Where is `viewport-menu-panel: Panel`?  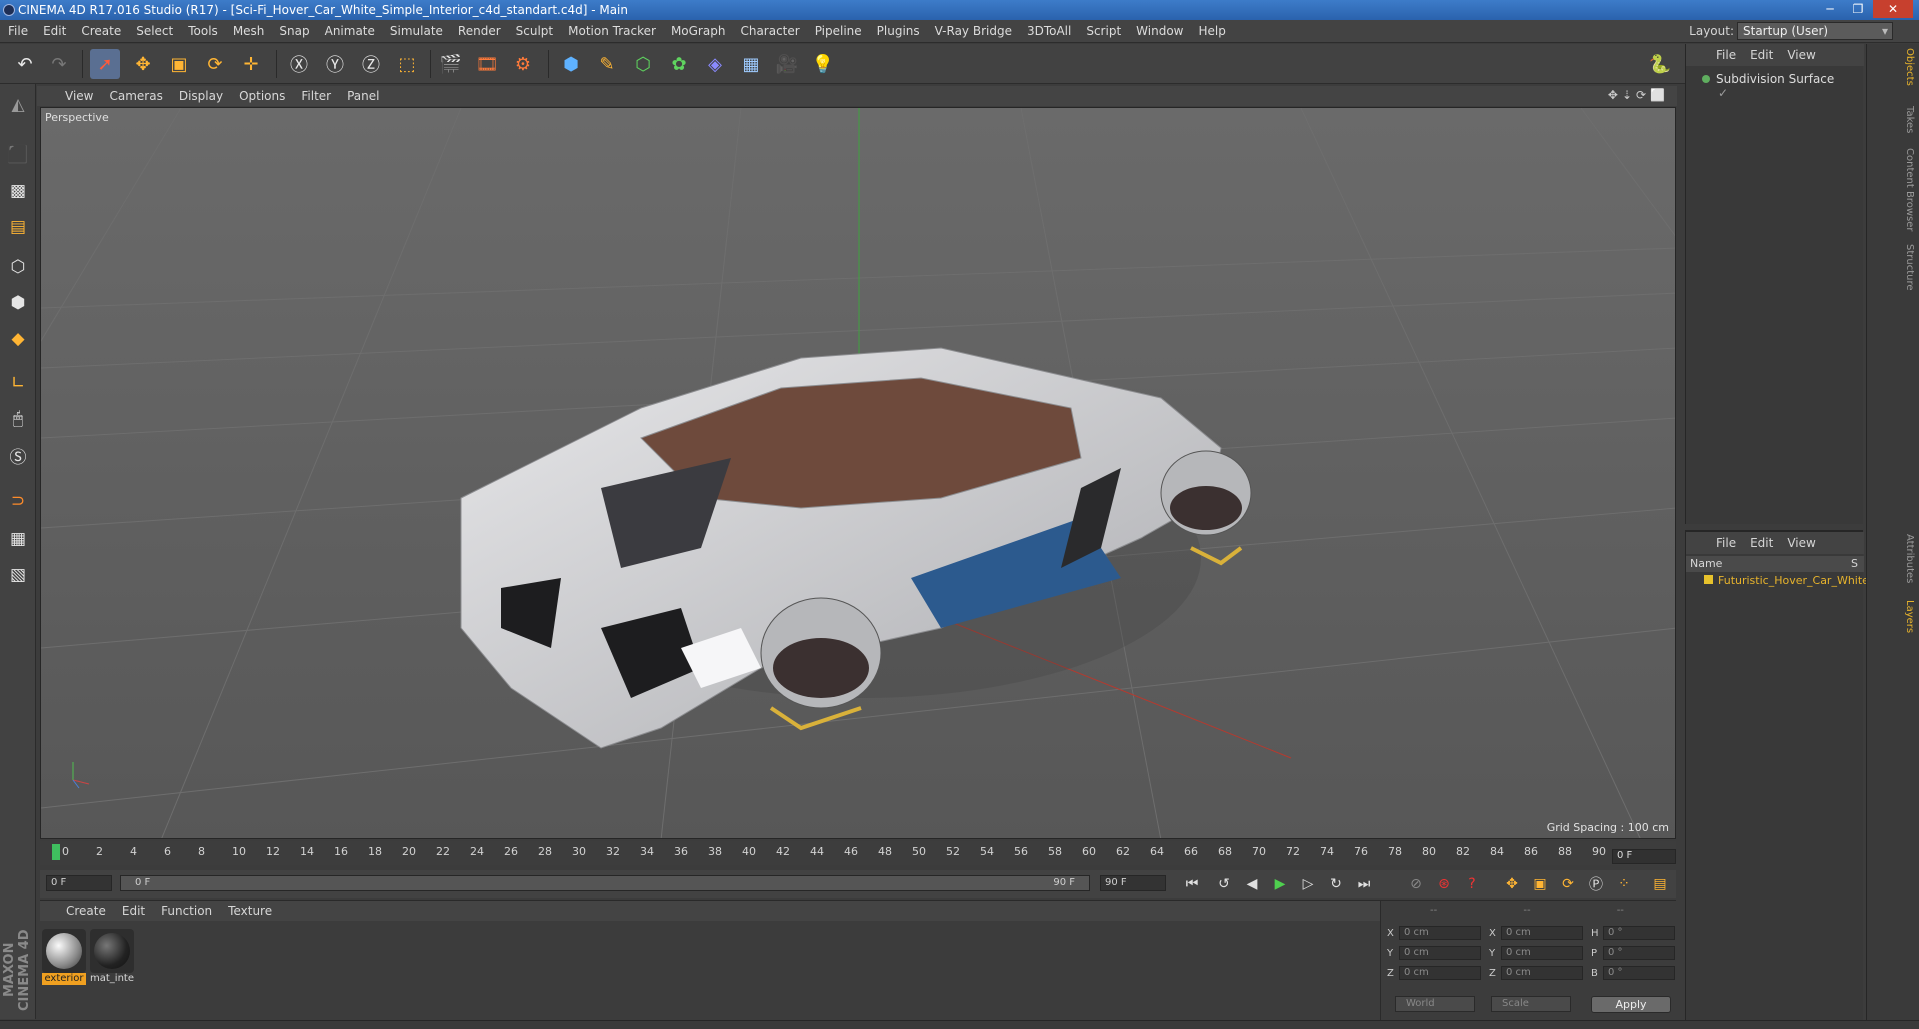
viewport-menu-panel: Panel is located at coordinates (363, 96).